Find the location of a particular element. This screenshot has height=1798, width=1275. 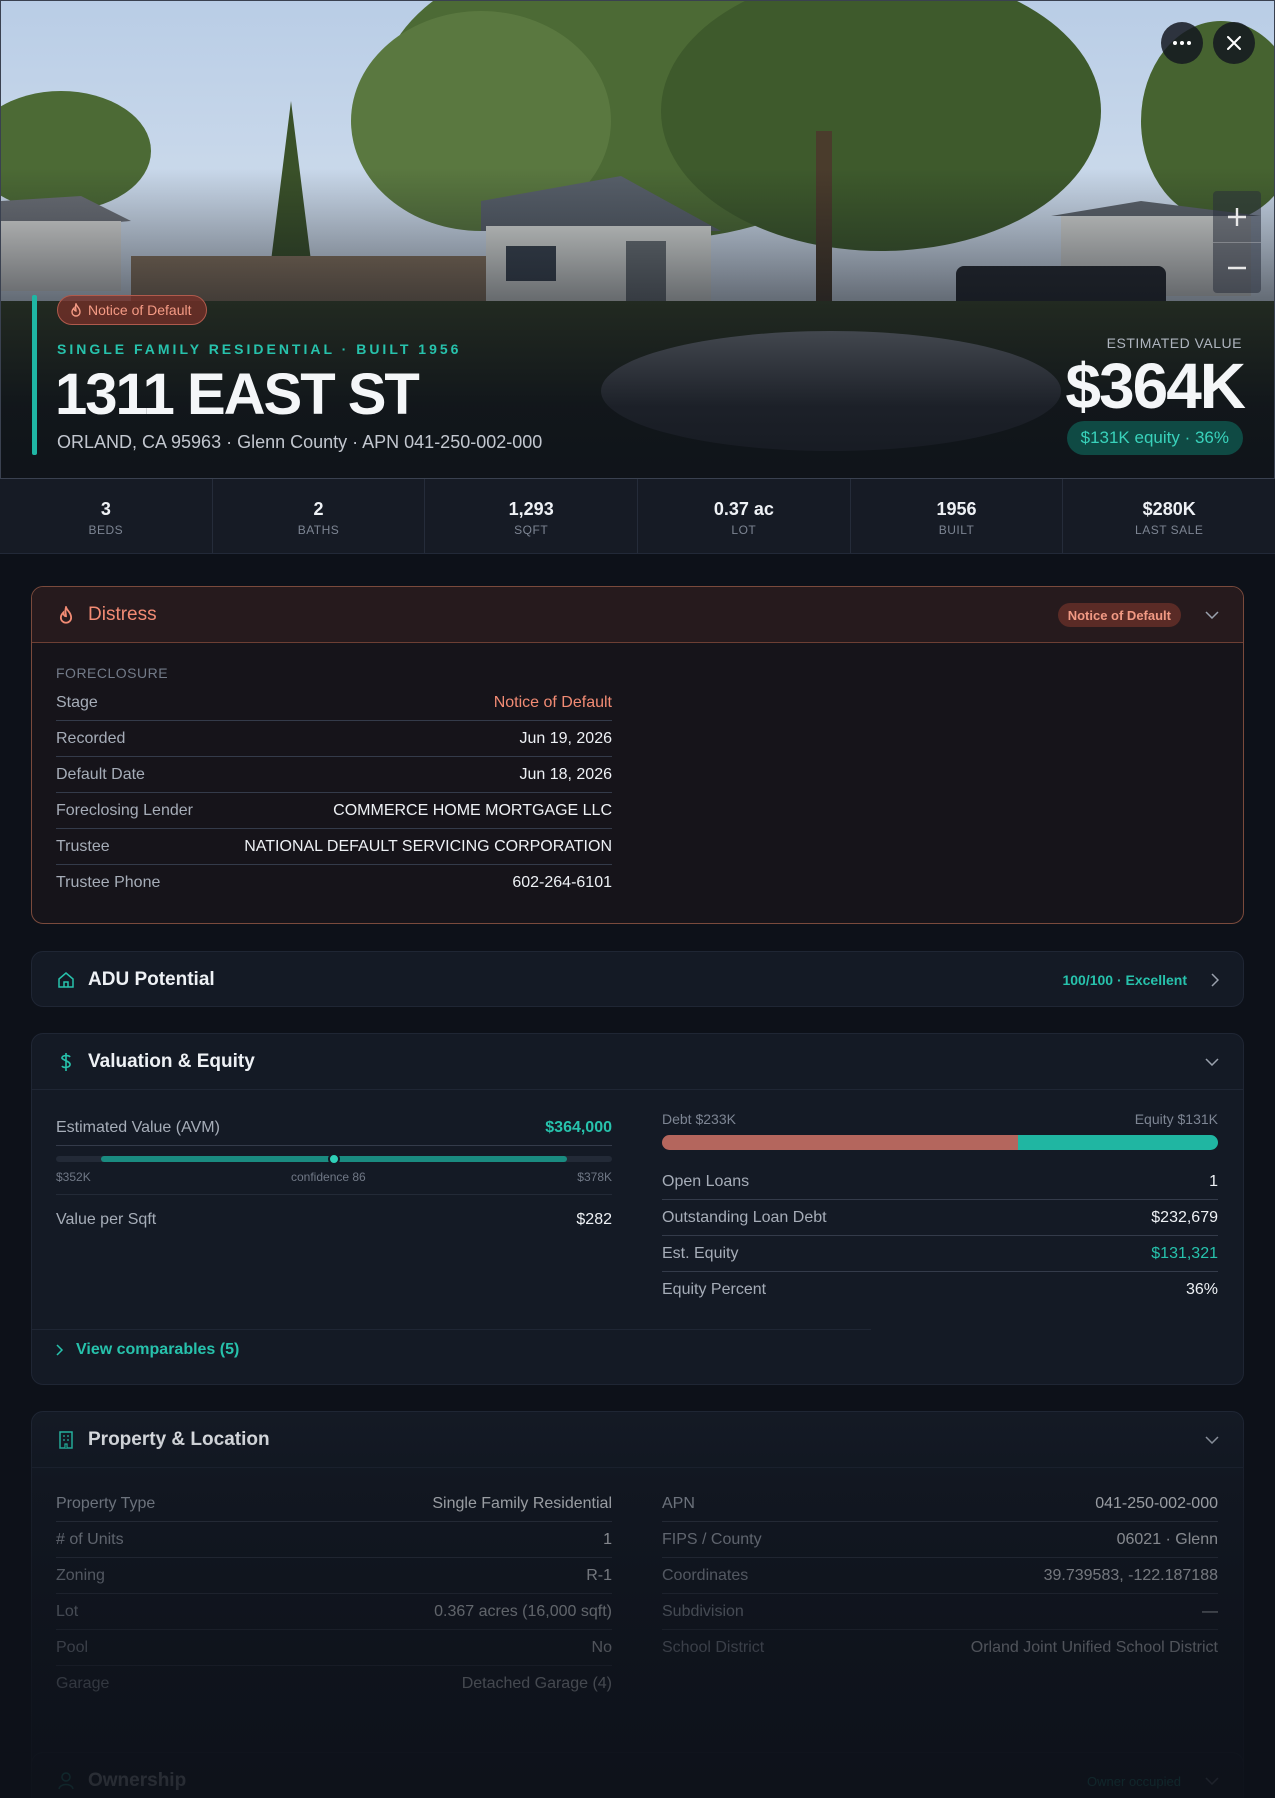

hero-accent-bar is located at coordinates (34, 375).